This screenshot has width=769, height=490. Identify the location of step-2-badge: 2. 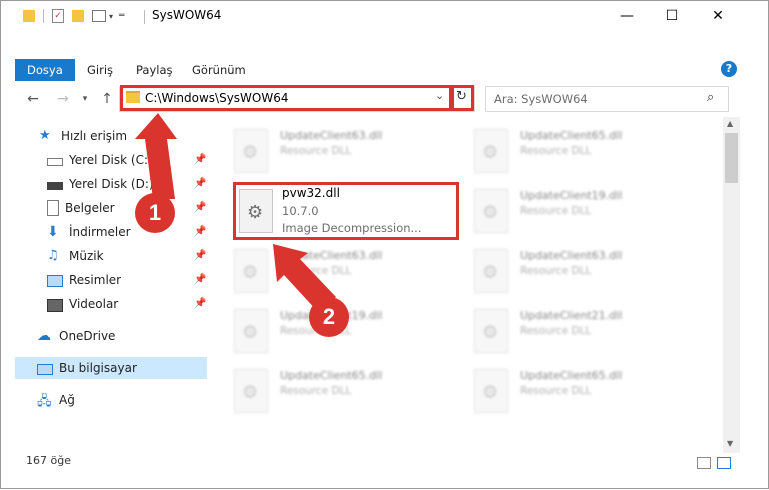
(329, 317).